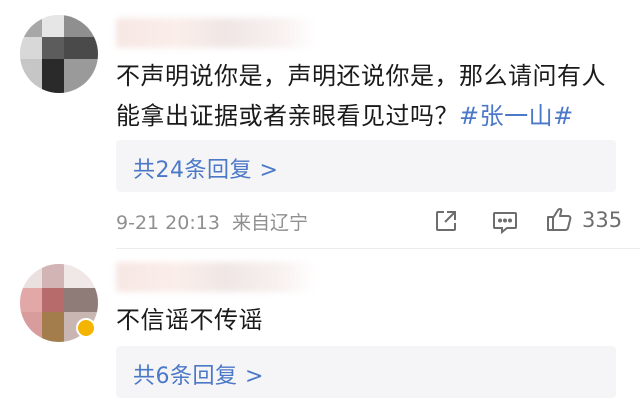  Describe the element at coordinates (516, 116) in the screenshot. I see `topic-link: #张一山#` at that location.